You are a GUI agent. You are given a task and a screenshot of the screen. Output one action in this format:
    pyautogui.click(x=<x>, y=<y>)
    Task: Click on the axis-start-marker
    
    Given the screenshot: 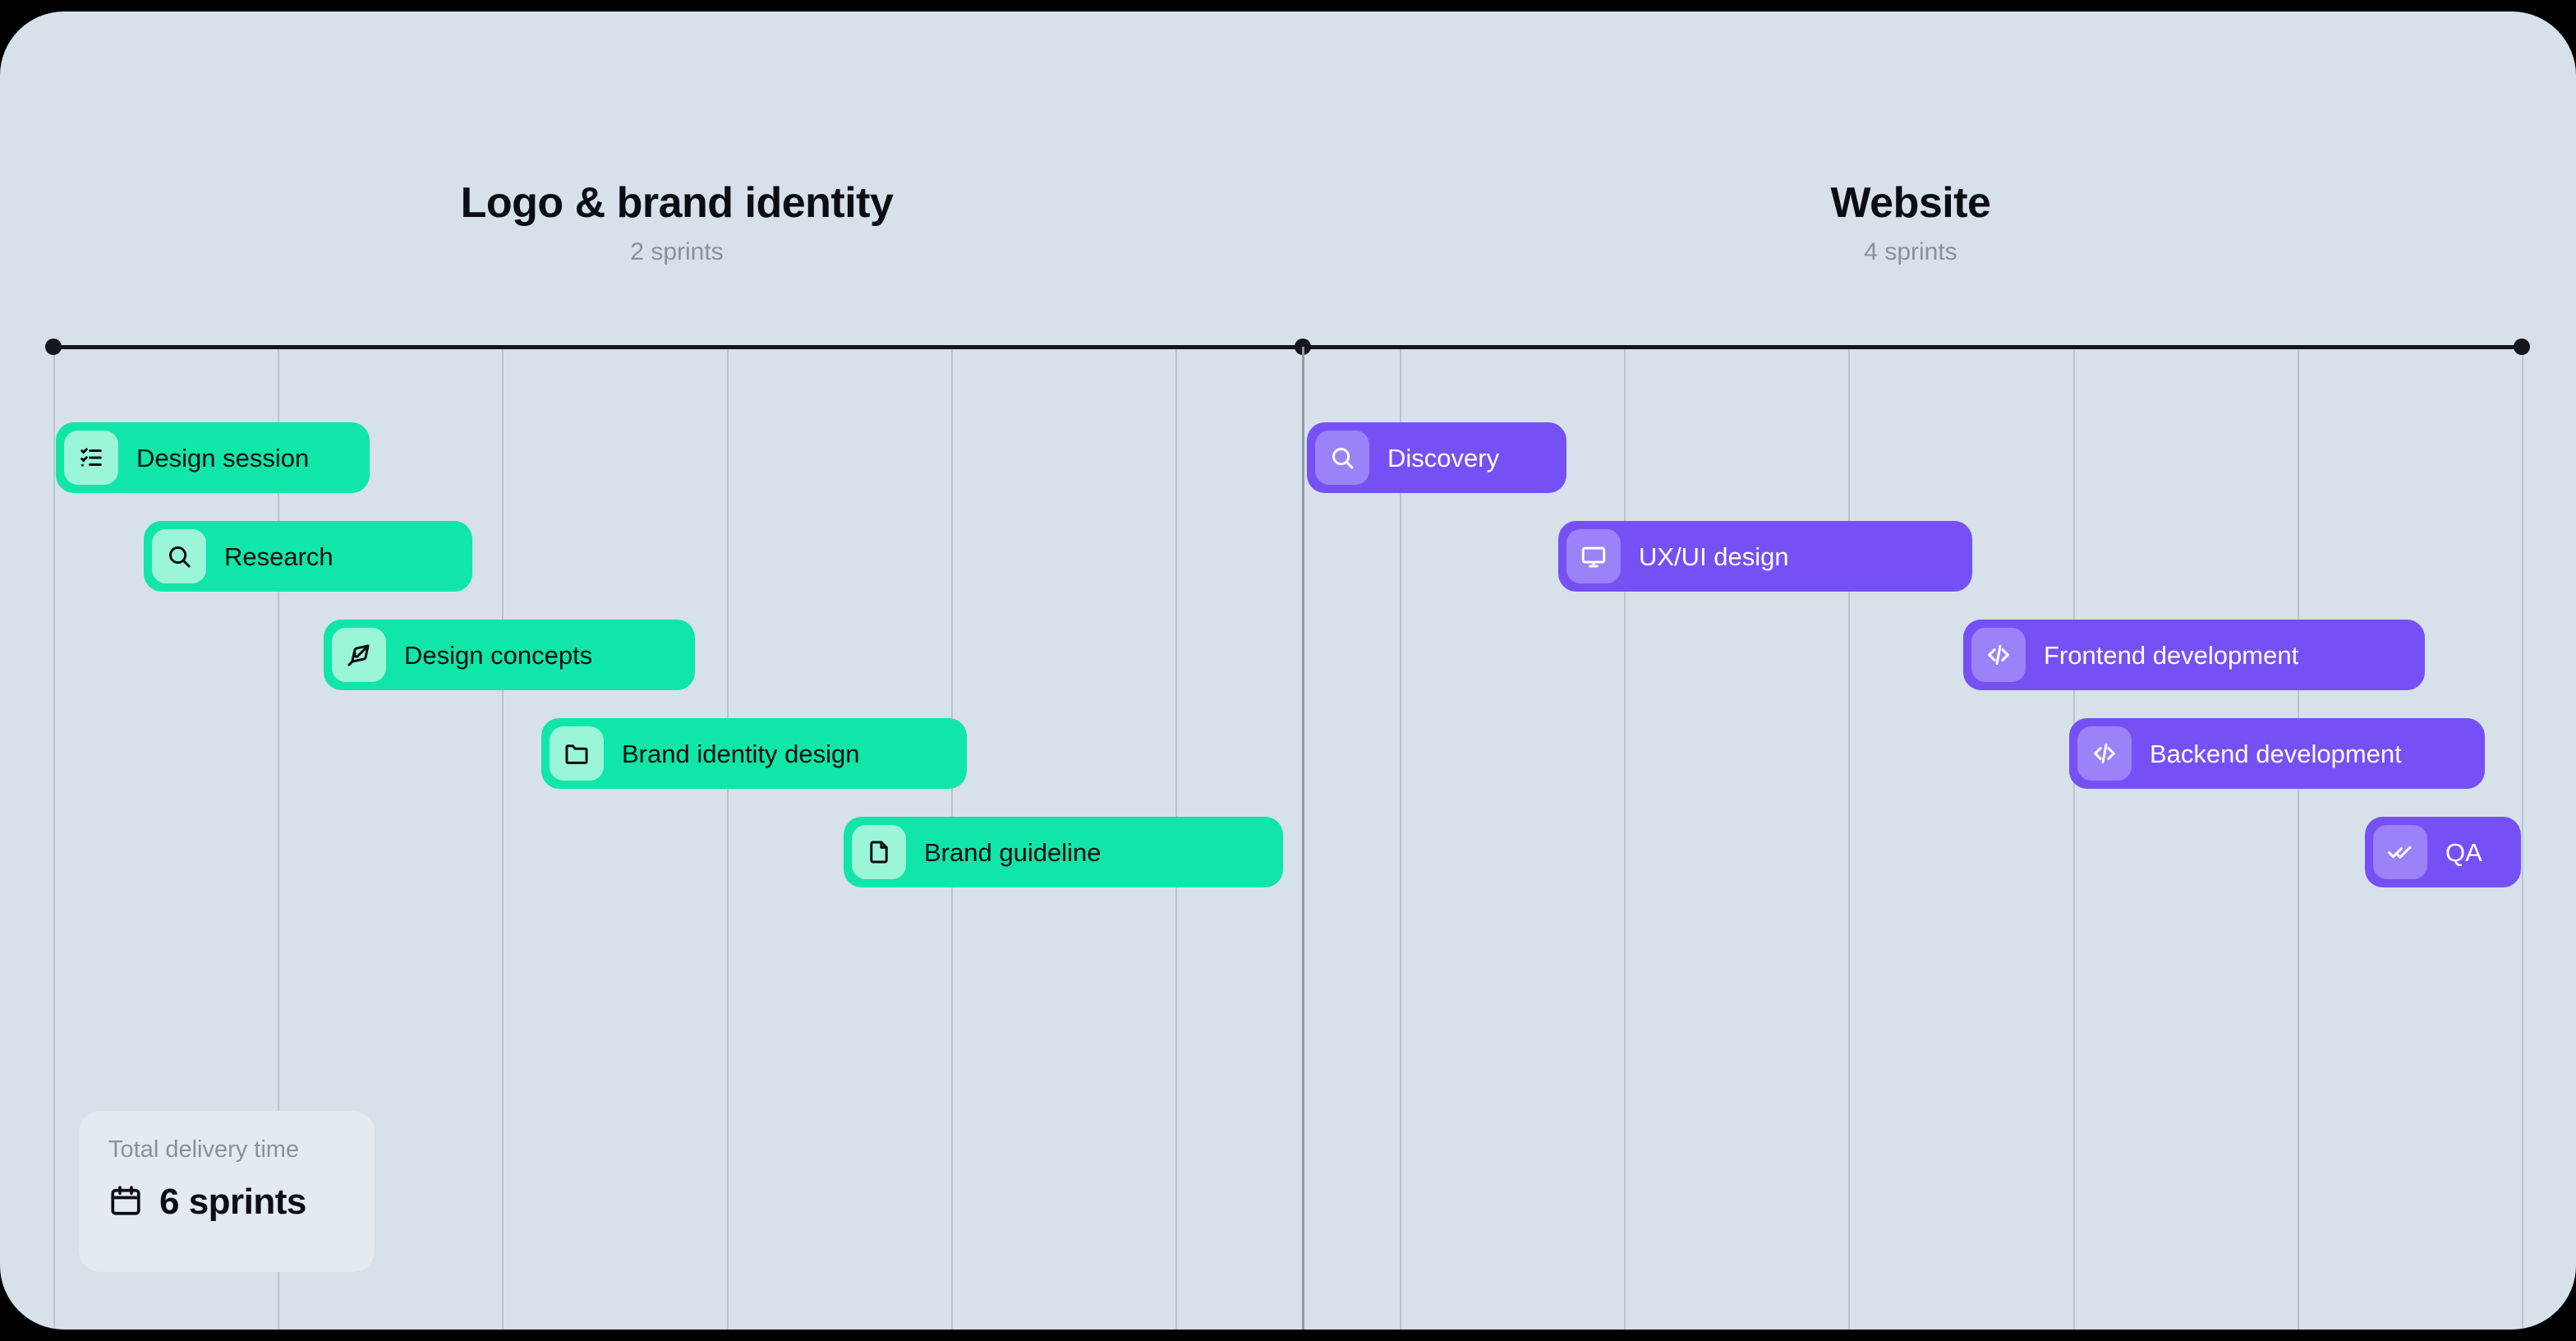 What is the action you would take?
    pyautogui.click(x=53, y=347)
    